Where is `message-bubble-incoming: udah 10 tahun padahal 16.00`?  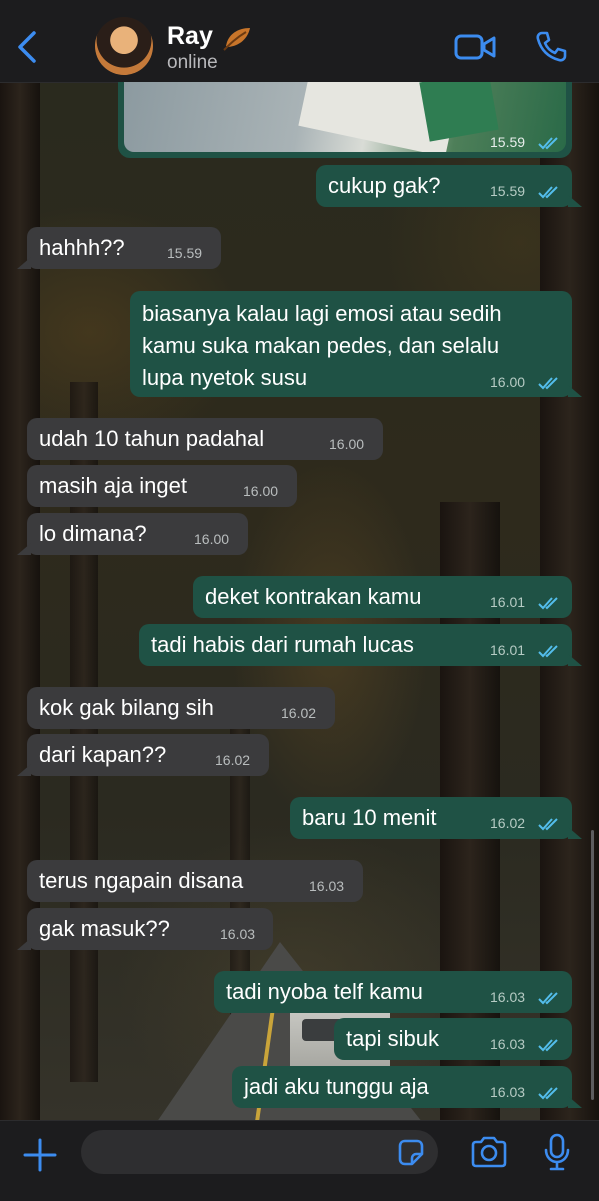
message-bubble-incoming: udah 10 tahun padahal 16.00 is located at coordinates (205, 439).